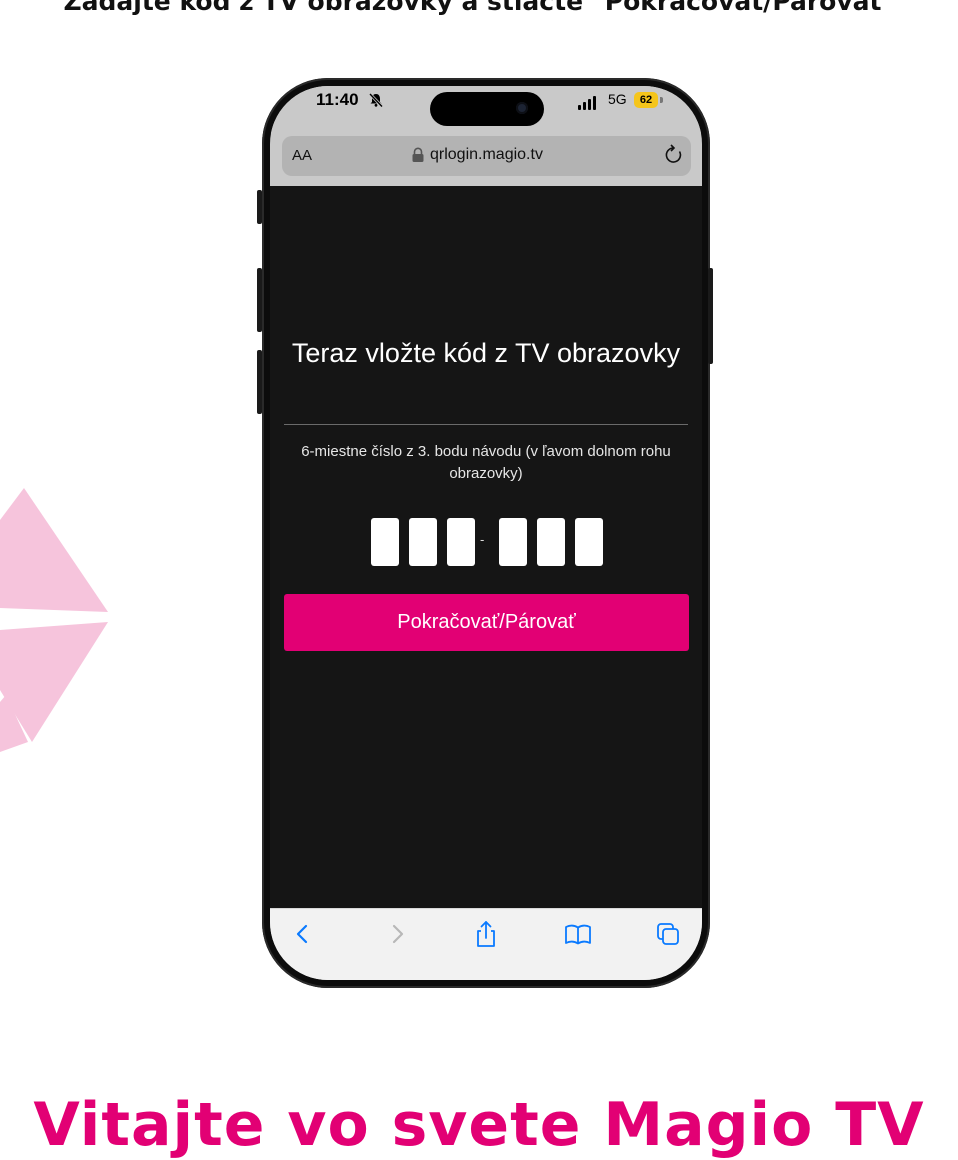 This screenshot has width=958, height=1160. Describe the element at coordinates (376, 101) in the screenshot. I see `bell-slash-icon` at that location.